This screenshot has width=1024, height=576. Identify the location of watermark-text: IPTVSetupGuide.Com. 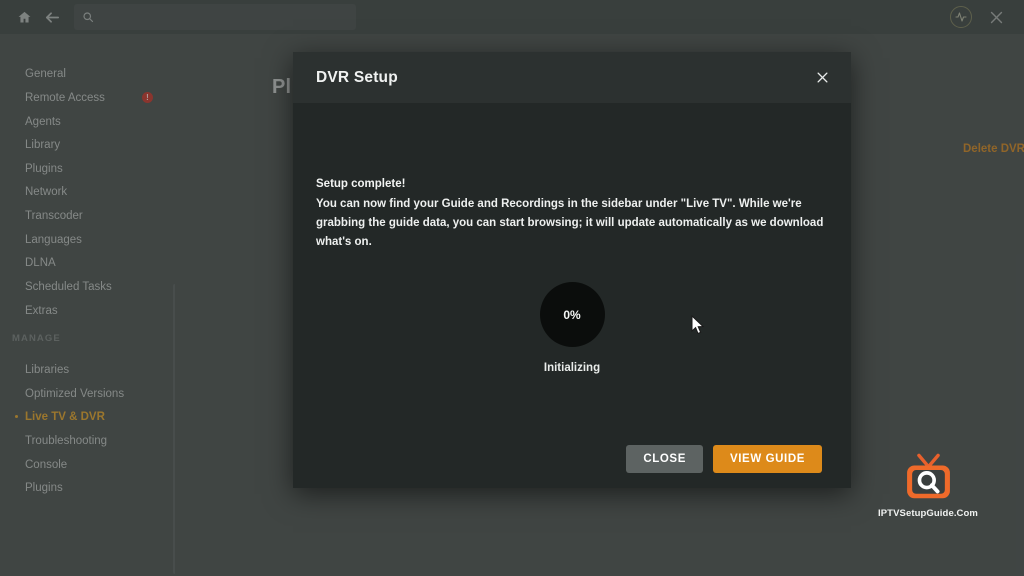
(928, 513).